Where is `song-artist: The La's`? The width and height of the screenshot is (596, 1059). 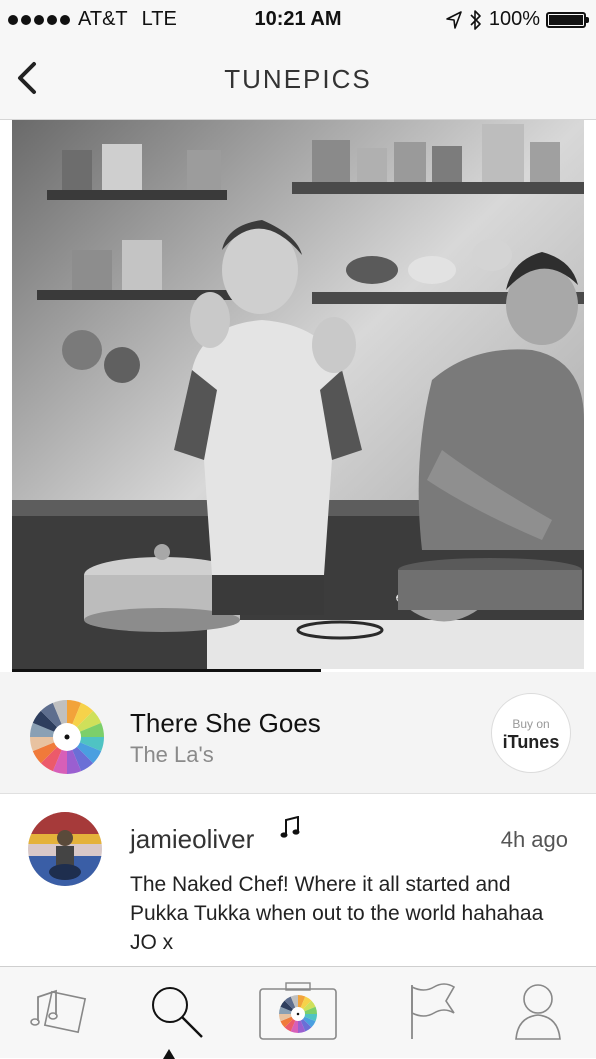
song-artist: The La's is located at coordinates (172, 754).